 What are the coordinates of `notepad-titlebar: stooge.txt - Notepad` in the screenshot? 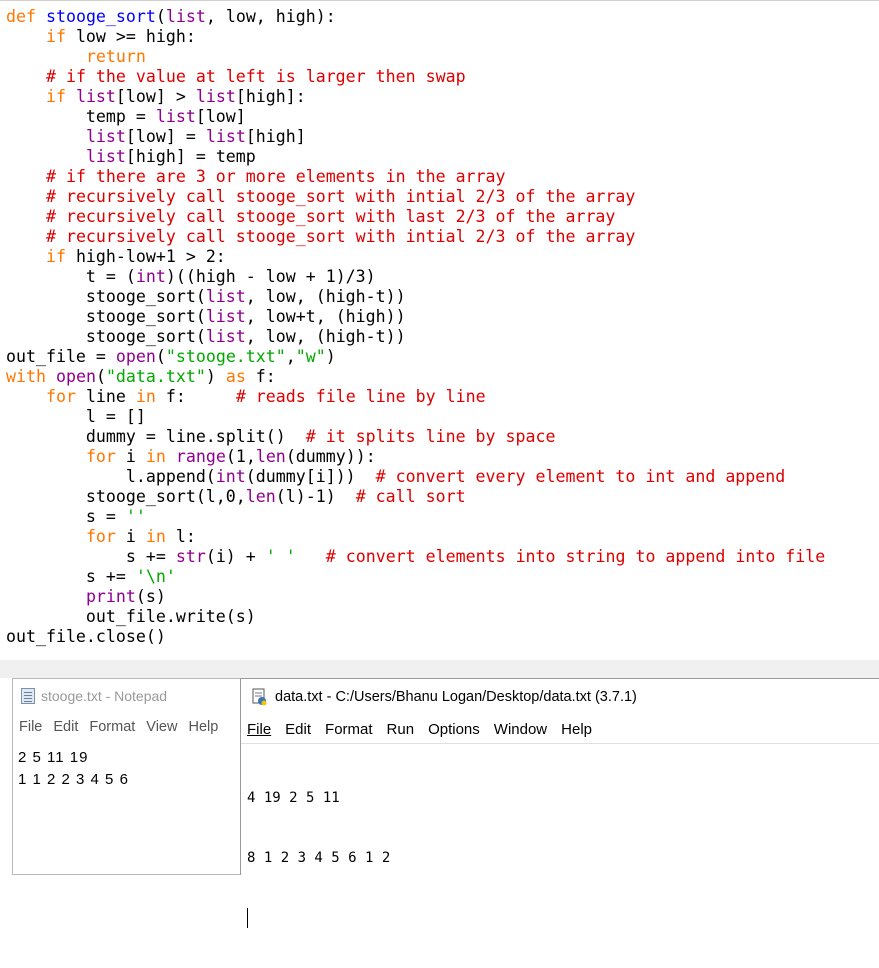 It's located at (127, 696).